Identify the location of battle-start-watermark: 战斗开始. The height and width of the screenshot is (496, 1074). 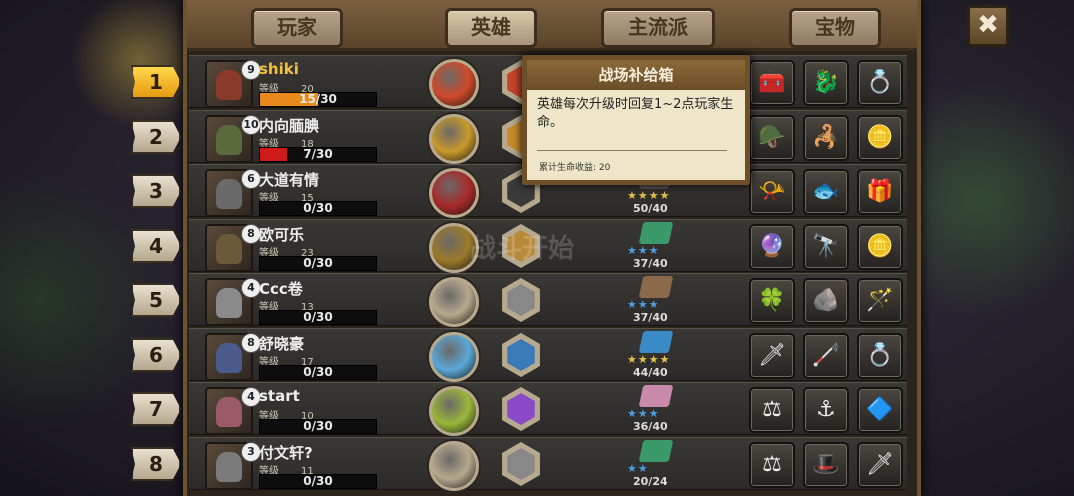
(522, 249).